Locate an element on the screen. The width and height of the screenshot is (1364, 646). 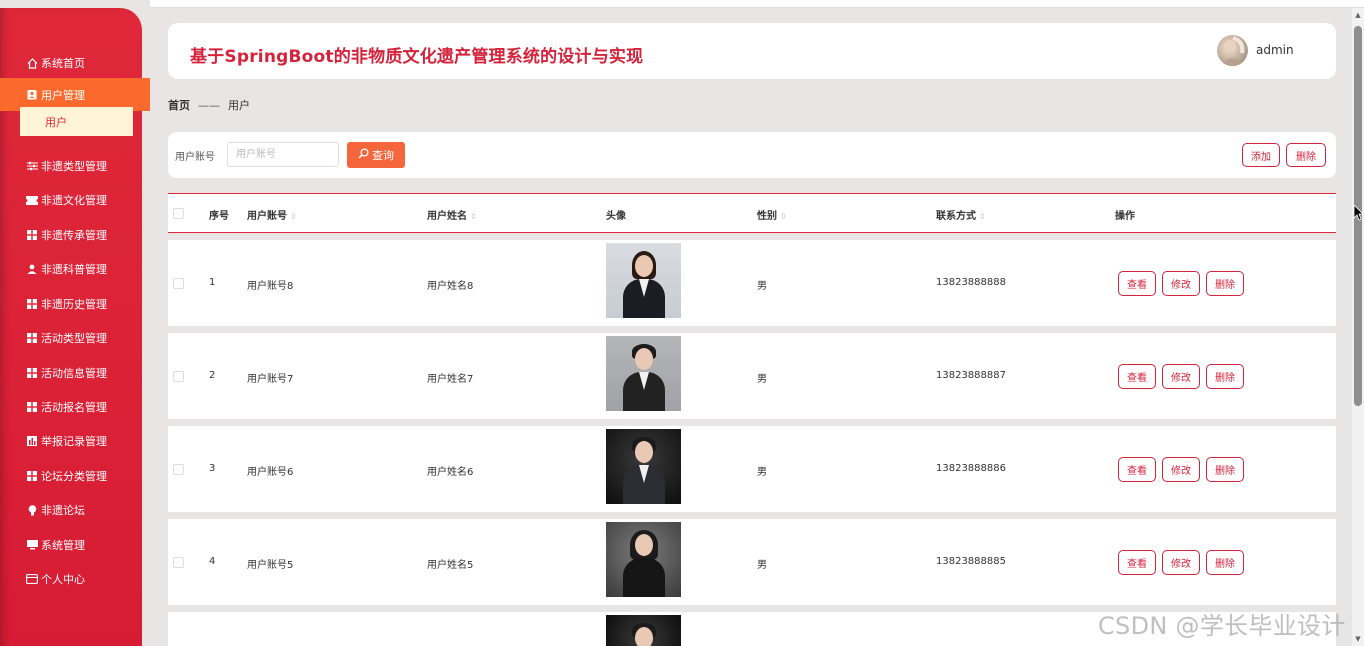
sidebar-item-activity-type: 活动类型管理 is located at coordinates (71, 338).